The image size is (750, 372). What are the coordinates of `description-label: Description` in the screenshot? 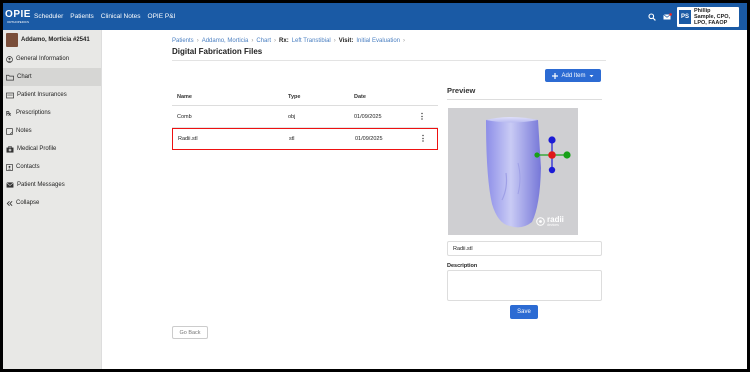 It's located at (462, 266).